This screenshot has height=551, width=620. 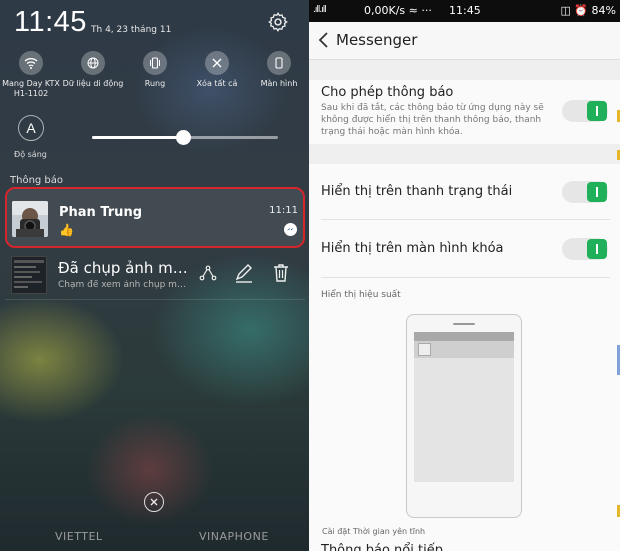 What do you see at coordinates (585, 111) in the screenshot?
I see `allow-notifications-toggle` at bounding box center [585, 111].